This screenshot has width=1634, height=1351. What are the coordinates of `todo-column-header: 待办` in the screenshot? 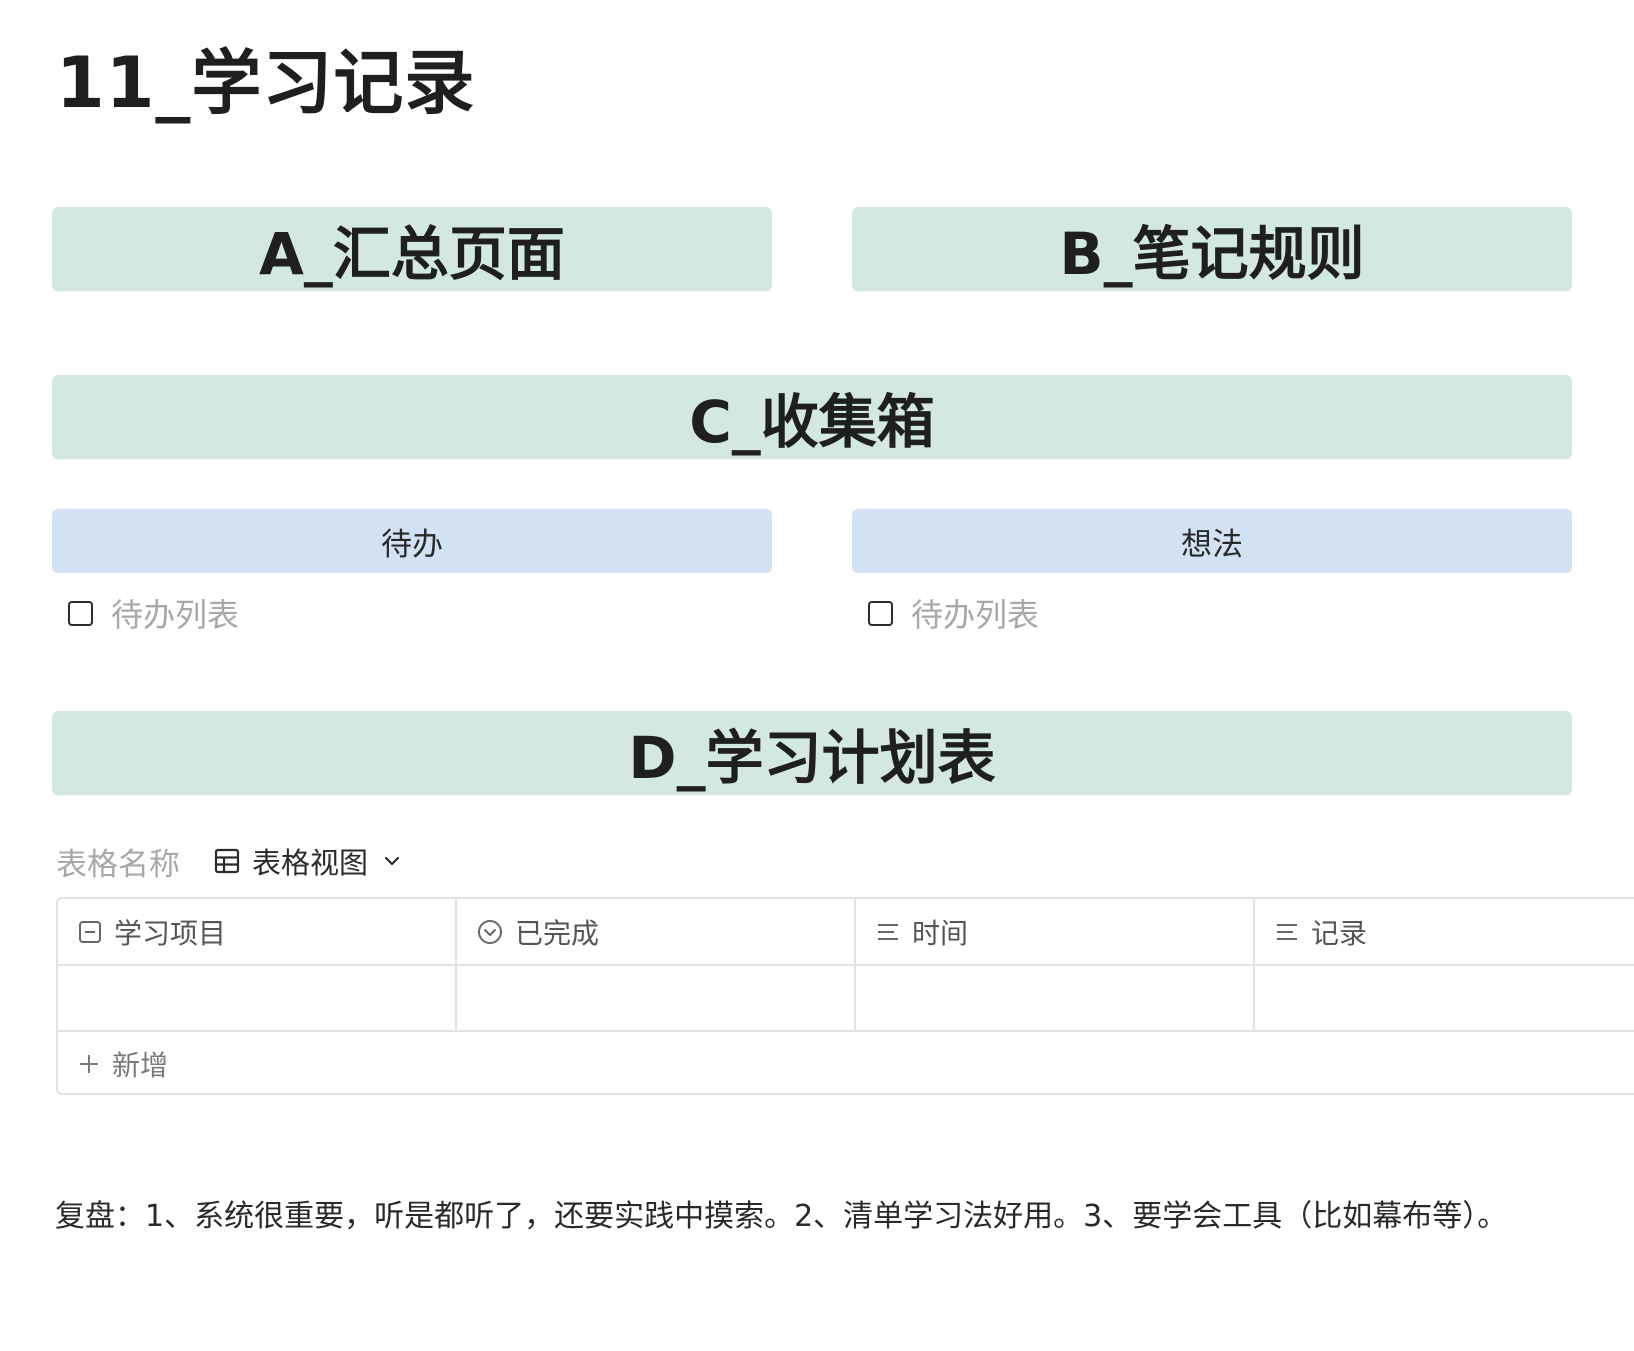 It's located at (412, 541).